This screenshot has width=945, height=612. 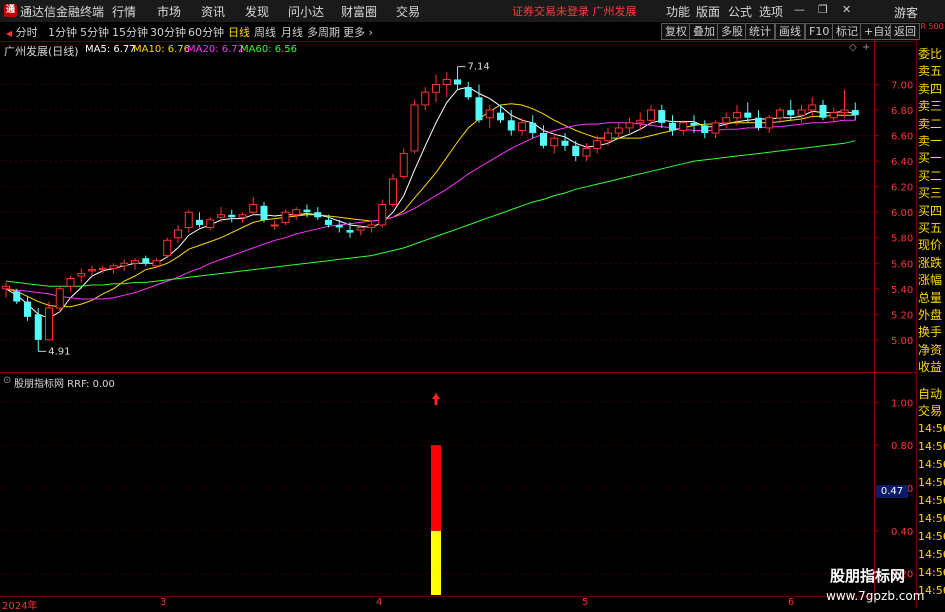 I want to click on period-more: 更多 ›, so click(x=358, y=32).